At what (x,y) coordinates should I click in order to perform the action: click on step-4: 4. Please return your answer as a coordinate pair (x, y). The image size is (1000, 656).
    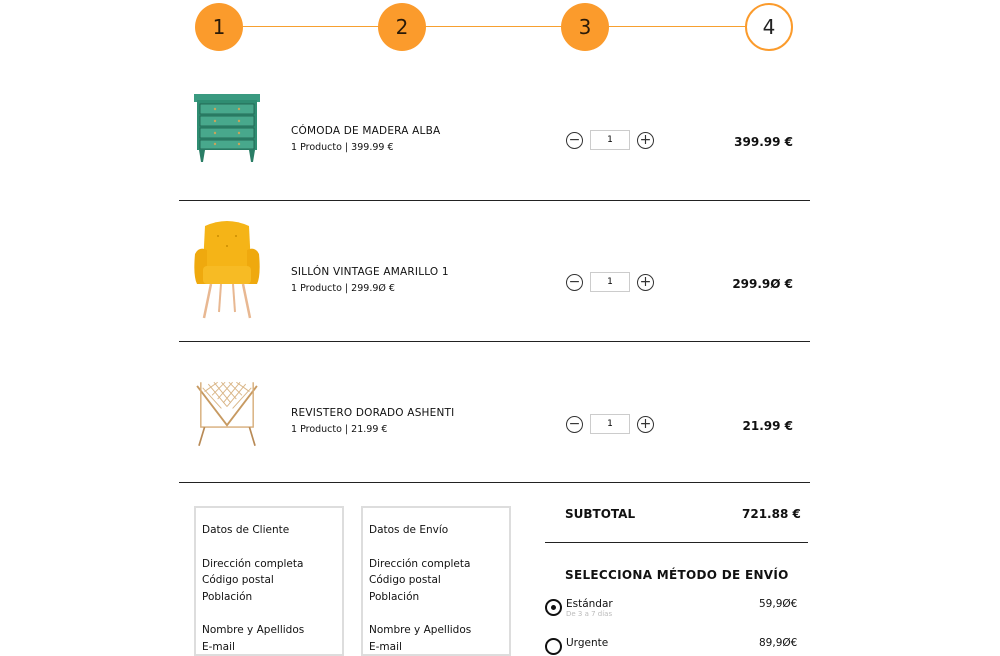
    Looking at the image, I should click on (769, 27).